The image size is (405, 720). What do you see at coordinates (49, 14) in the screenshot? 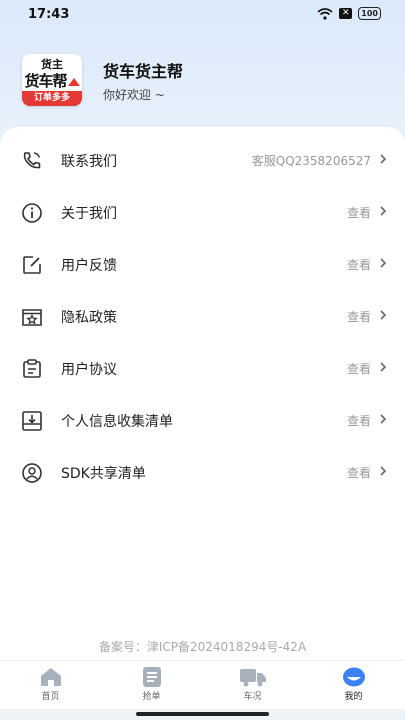
I see `status-time: 17:43` at bounding box center [49, 14].